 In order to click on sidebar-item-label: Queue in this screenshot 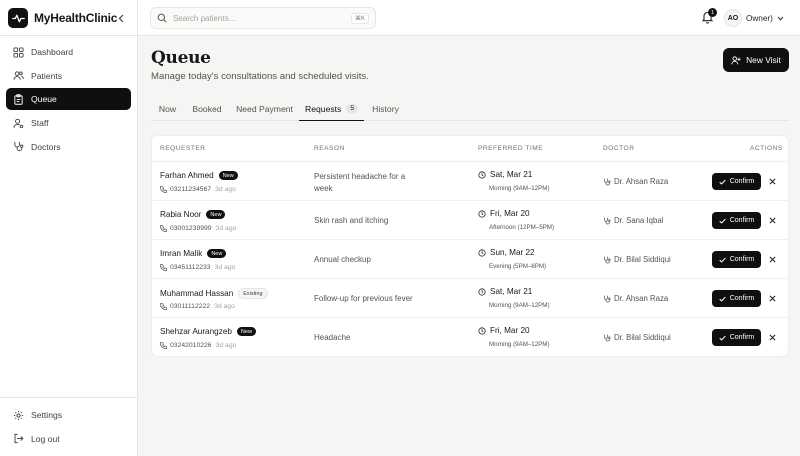, I will do `click(44, 99)`.